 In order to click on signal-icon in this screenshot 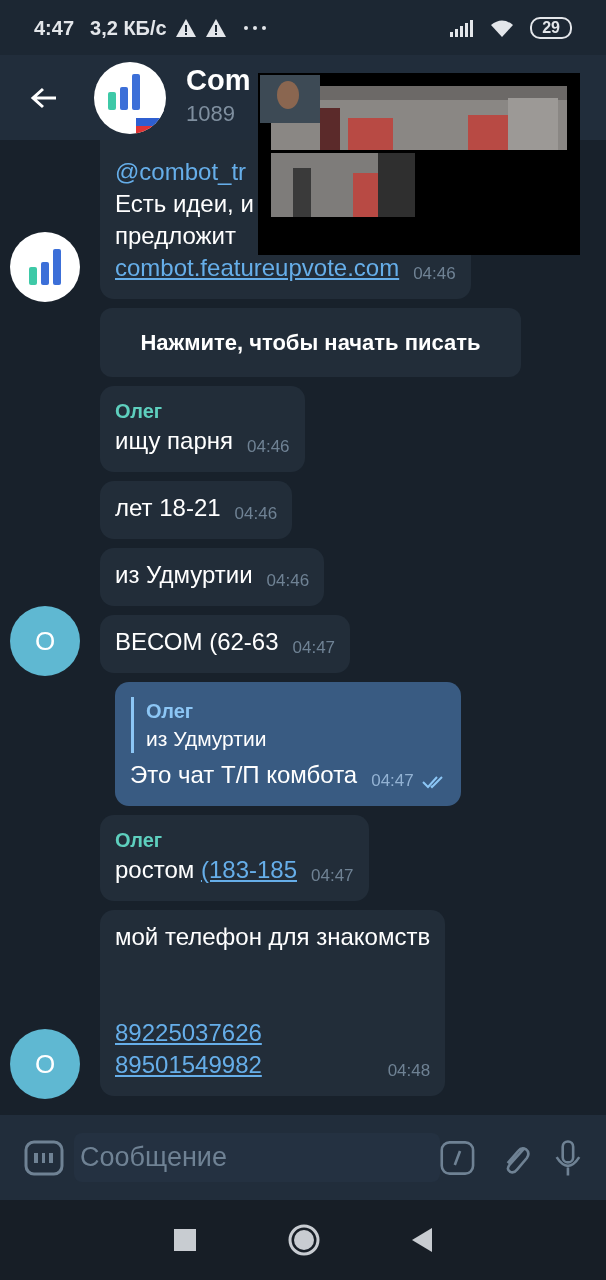, I will do `click(462, 27)`.